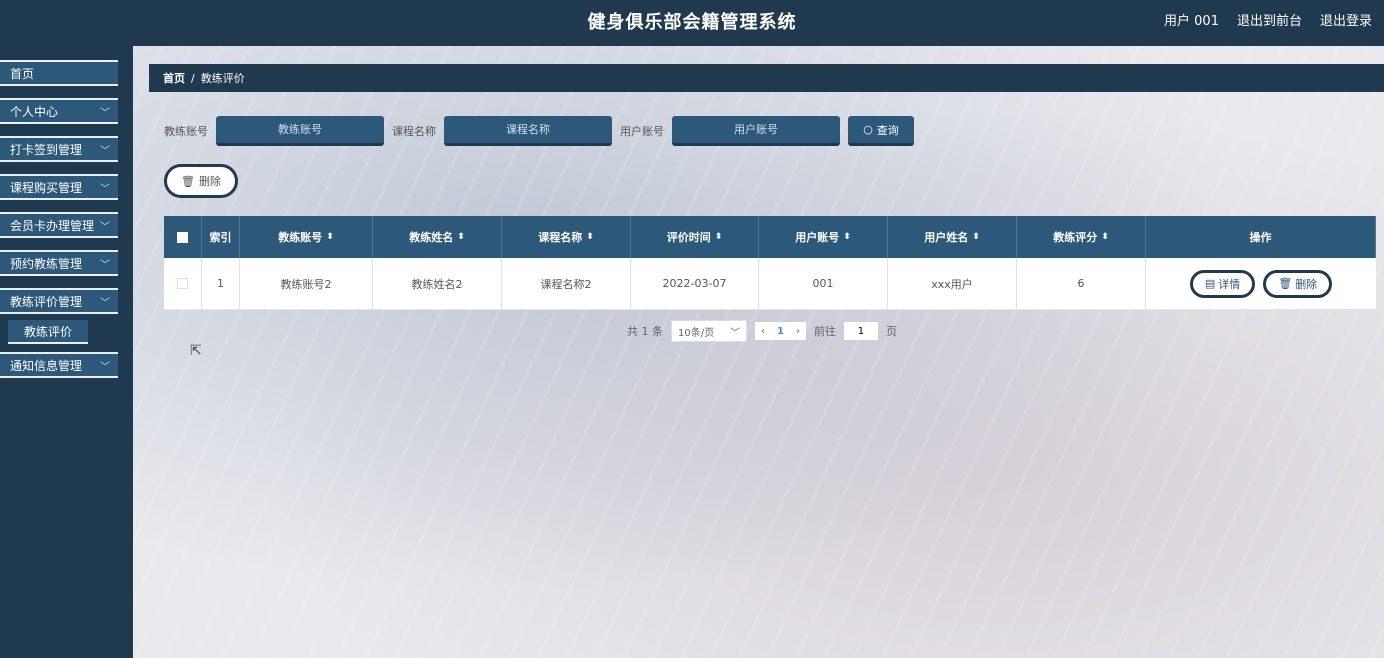  I want to click on column-header-user-account: 用户账号 ⬍, so click(823, 237).